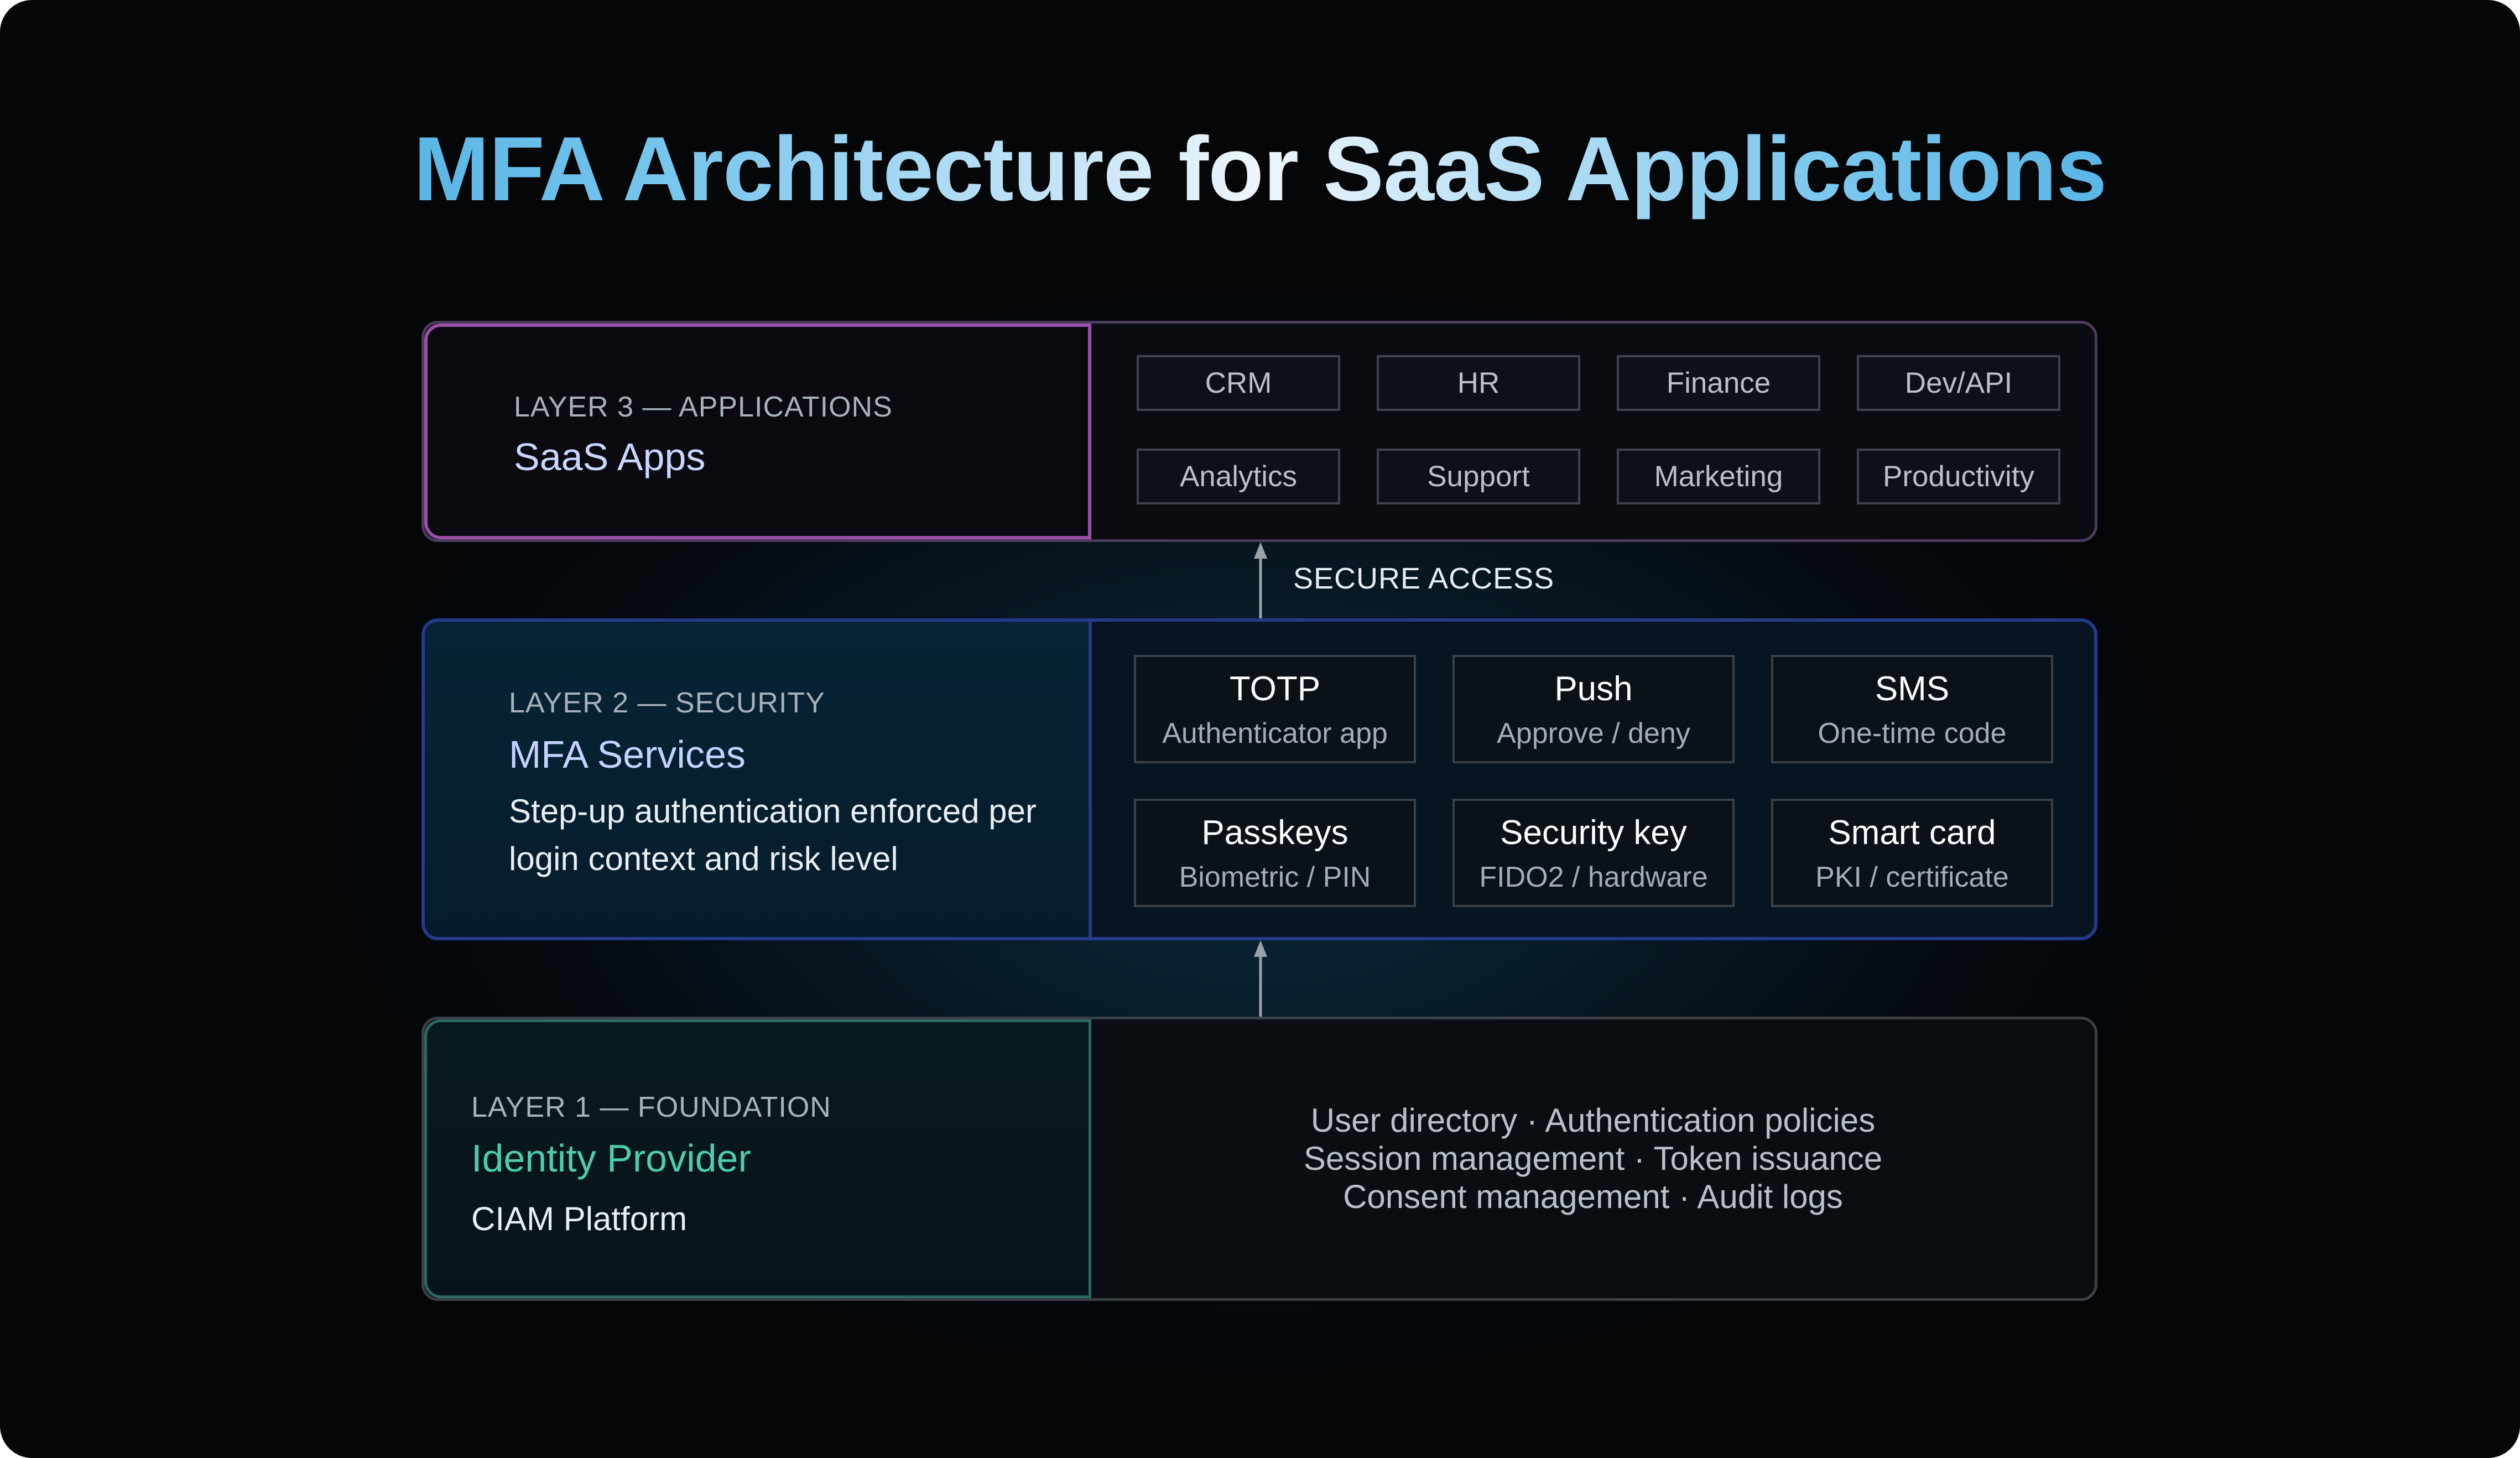  What do you see at coordinates (611, 1159) in the screenshot?
I see `layer-foundation-name: Identity Provider` at bounding box center [611, 1159].